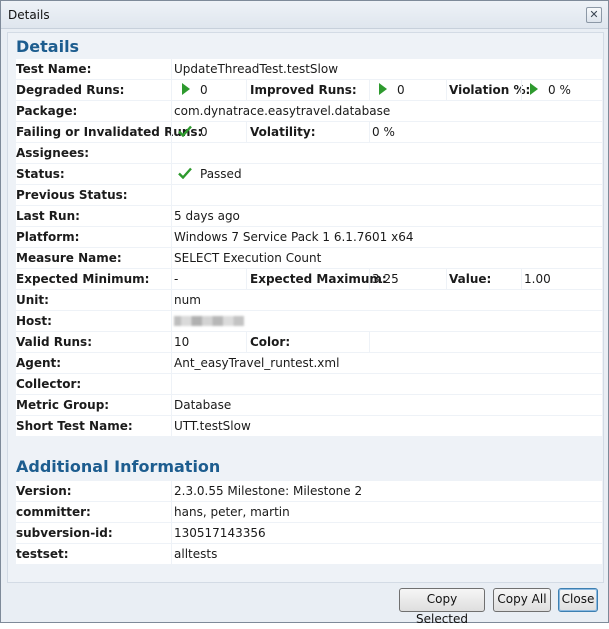 The image size is (609, 629). Describe the element at coordinates (118, 466) in the screenshot. I see `additional-heading: Additional Information` at that location.